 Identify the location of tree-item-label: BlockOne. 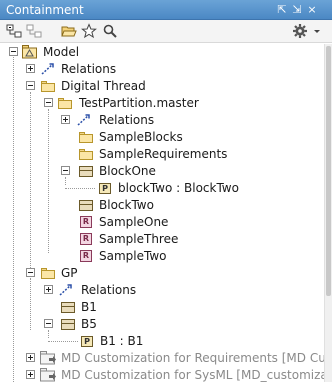
(127, 171).